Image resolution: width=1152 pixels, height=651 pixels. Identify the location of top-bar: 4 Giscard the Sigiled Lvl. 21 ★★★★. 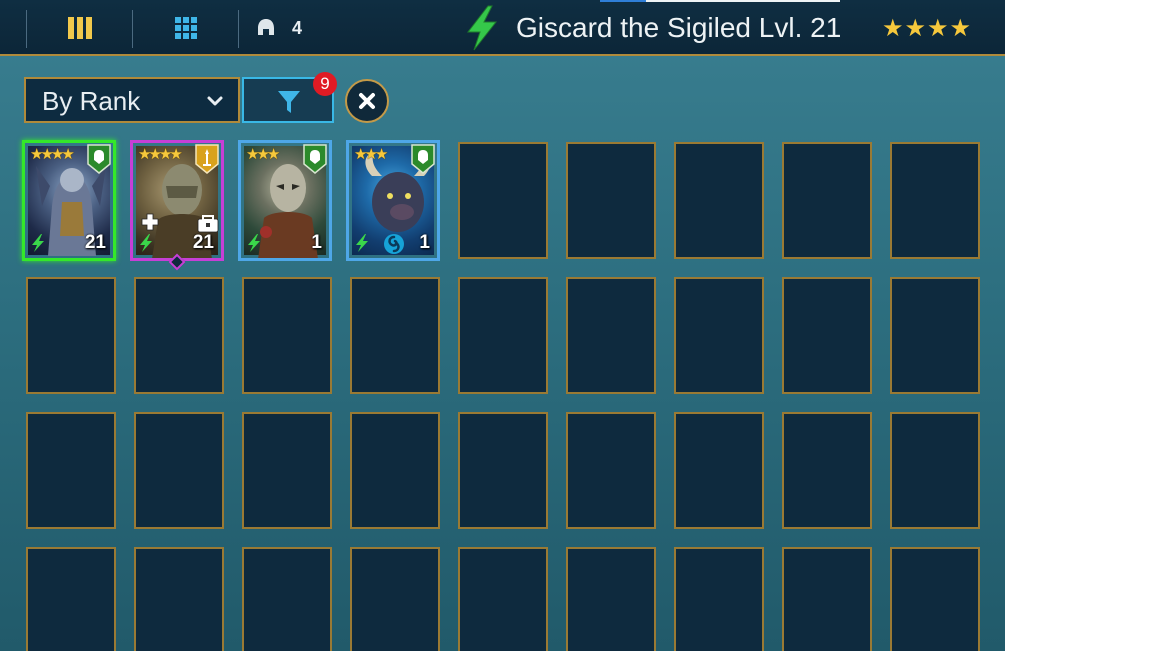
(502, 28).